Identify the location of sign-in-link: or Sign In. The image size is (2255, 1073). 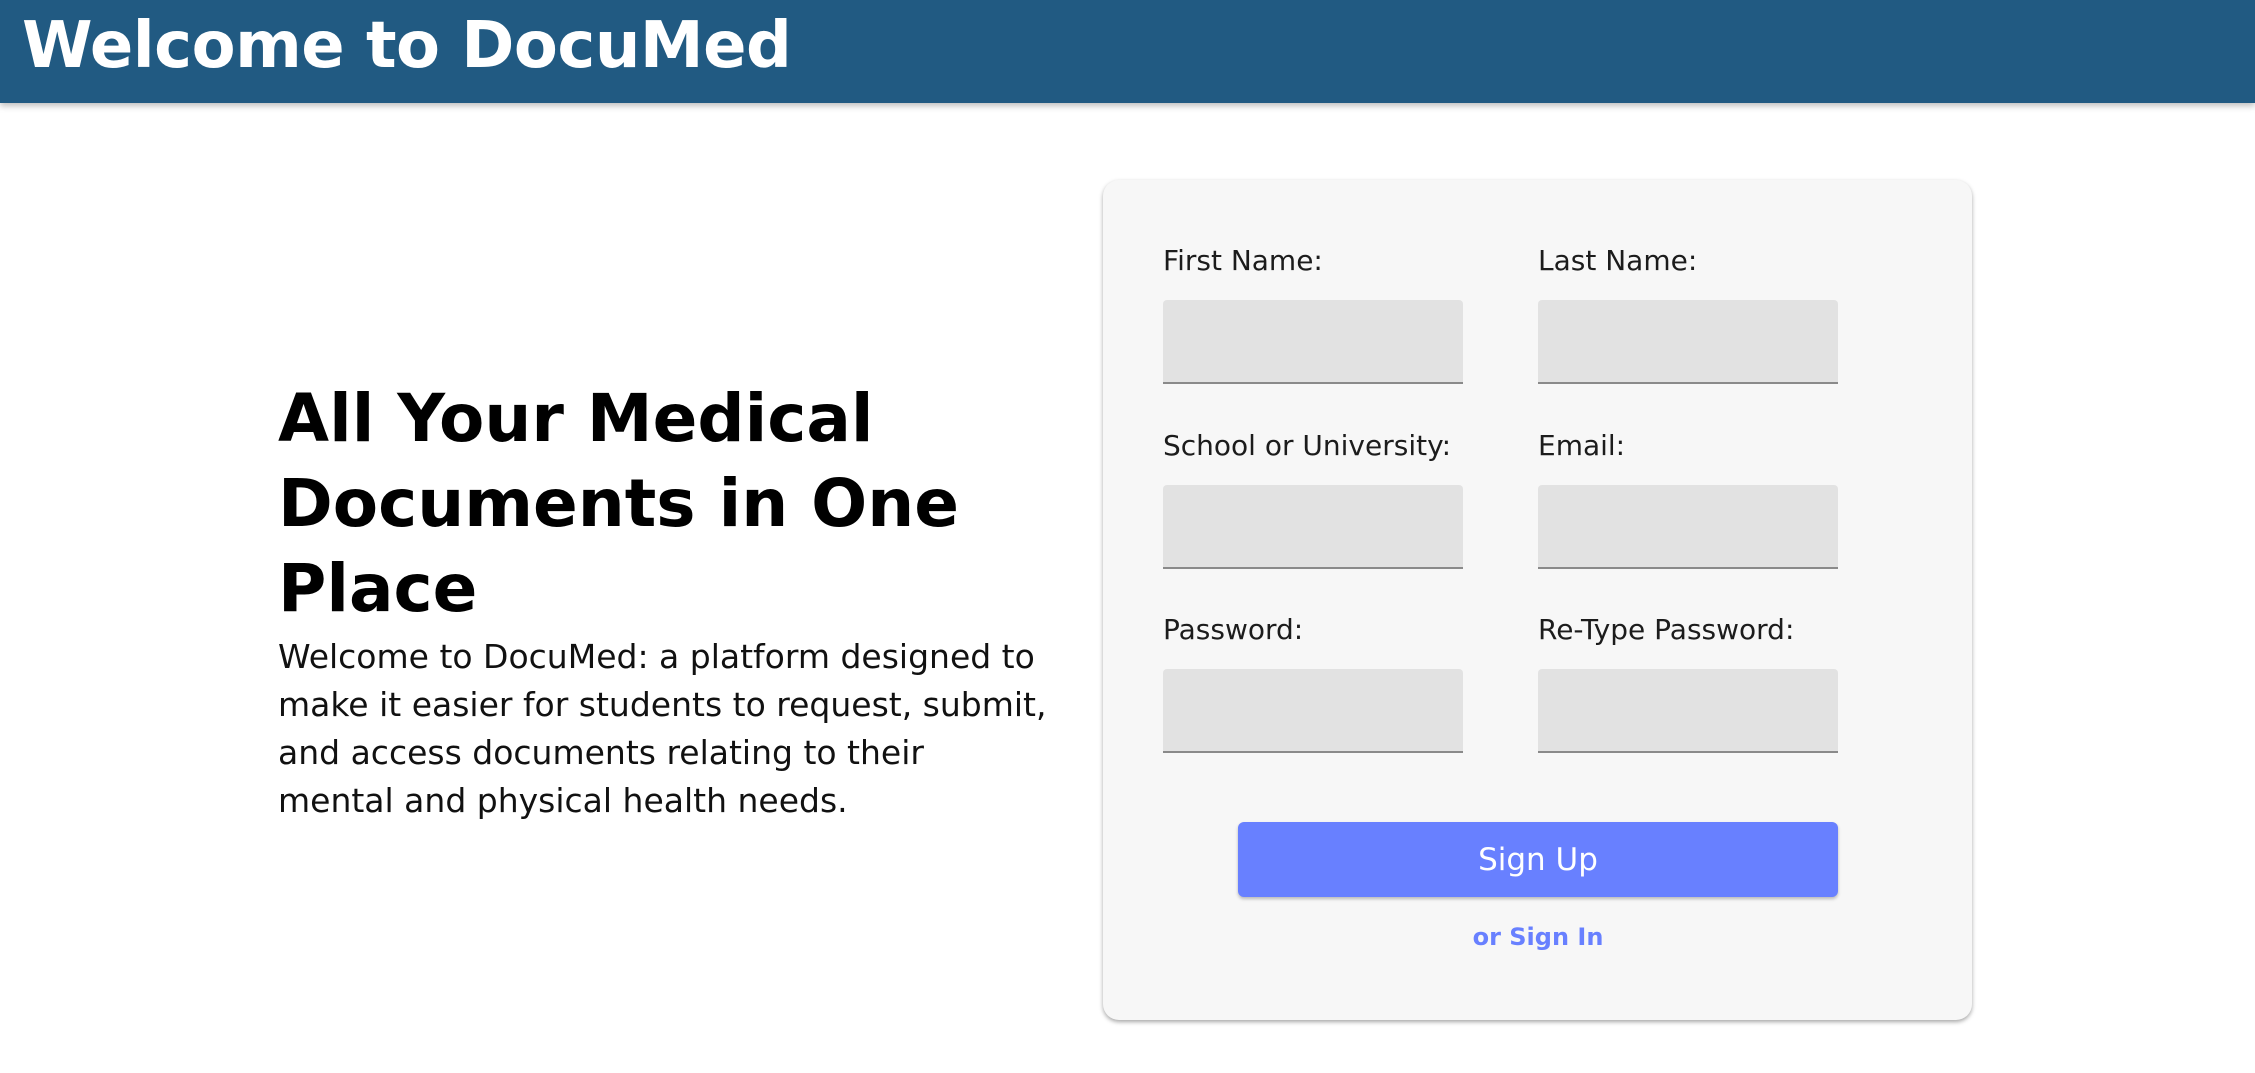
(1538, 937).